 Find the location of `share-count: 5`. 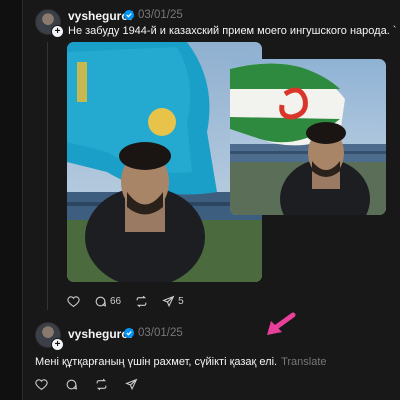

share-count: 5 is located at coordinates (181, 301).